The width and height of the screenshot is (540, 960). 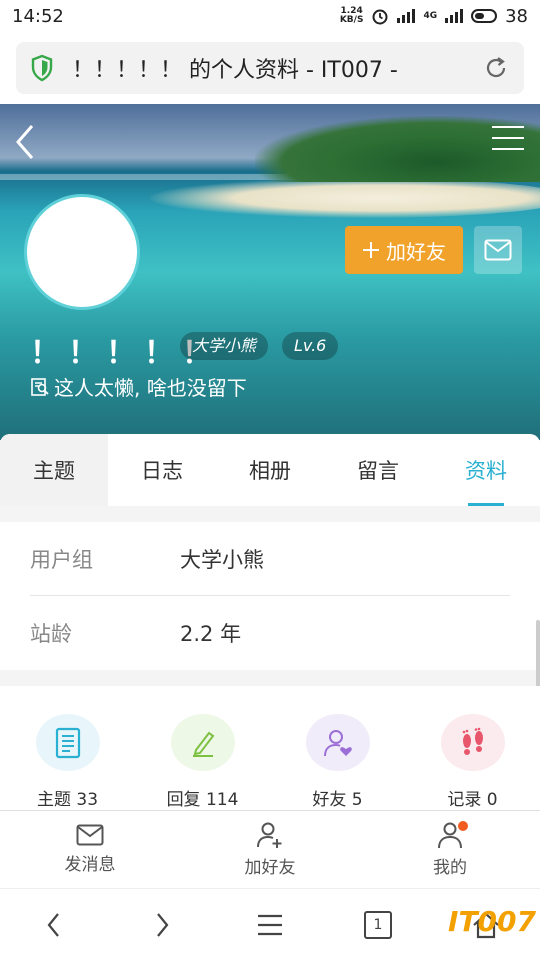 I want to click on battery-level: 38, so click(x=516, y=16).